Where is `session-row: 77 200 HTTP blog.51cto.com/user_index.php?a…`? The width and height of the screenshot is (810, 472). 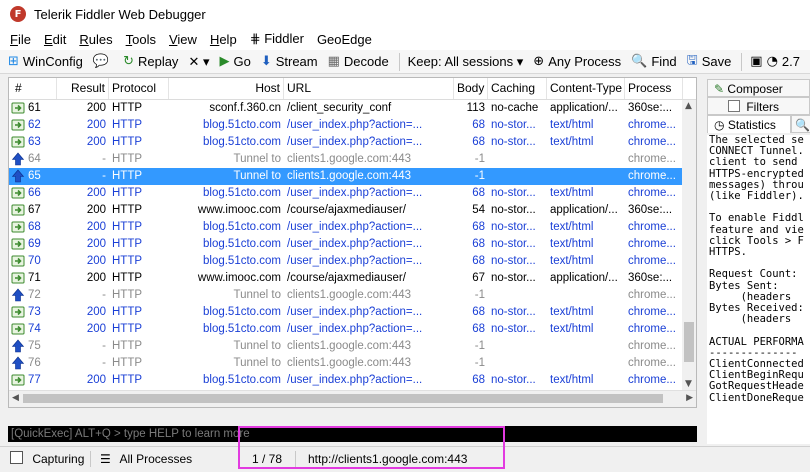 session-row: 77 200 HTTP blog.51cto.com/user_index.php?a… is located at coordinates (346, 380).